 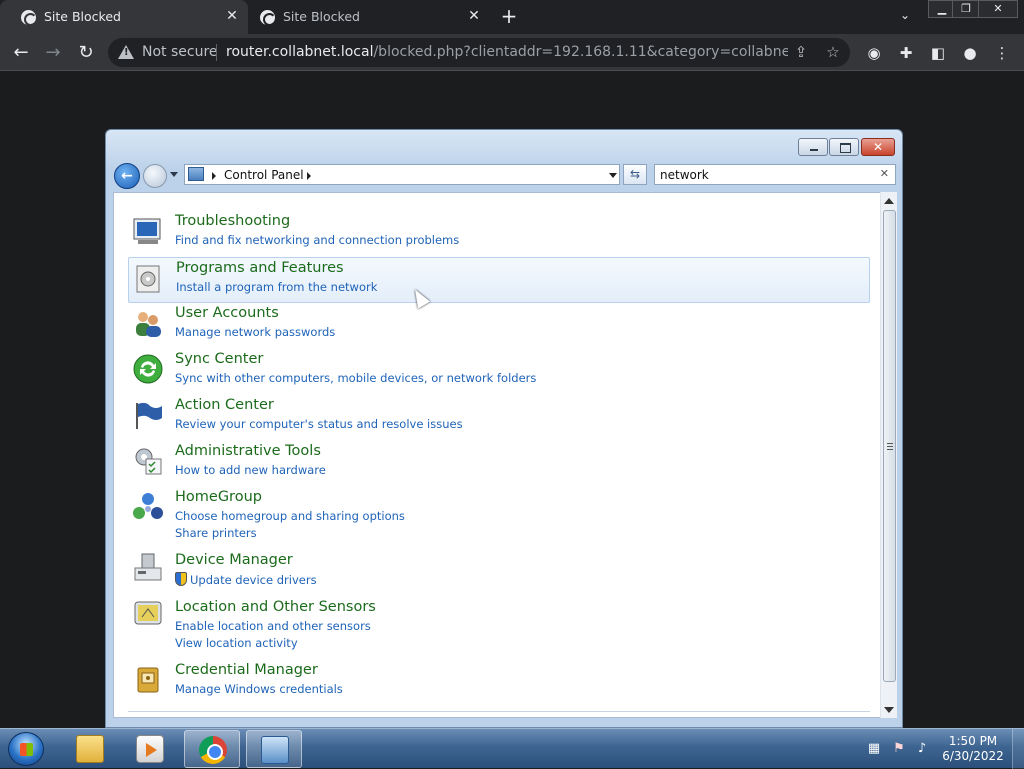 I want to click on recent-pages-chevron-icon, so click(x=174, y=174).